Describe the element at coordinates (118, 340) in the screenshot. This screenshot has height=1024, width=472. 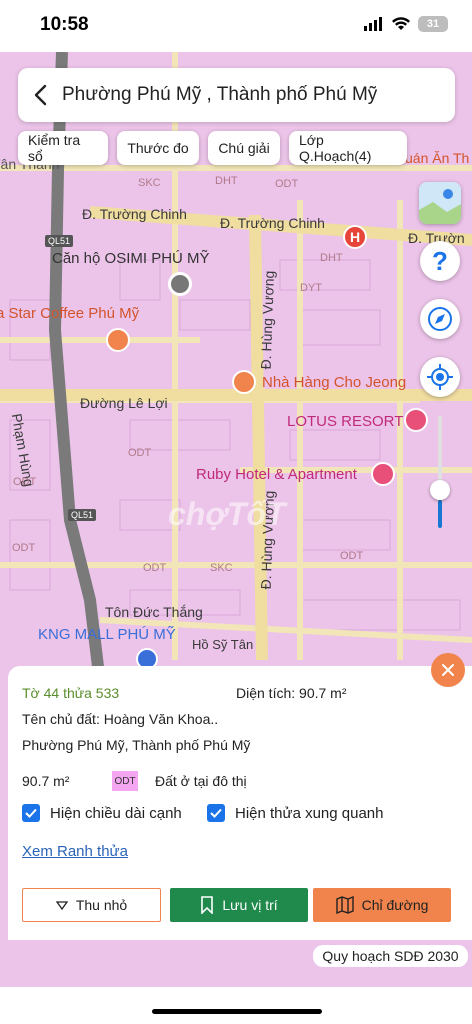
I see `coffee-icon` at that location.